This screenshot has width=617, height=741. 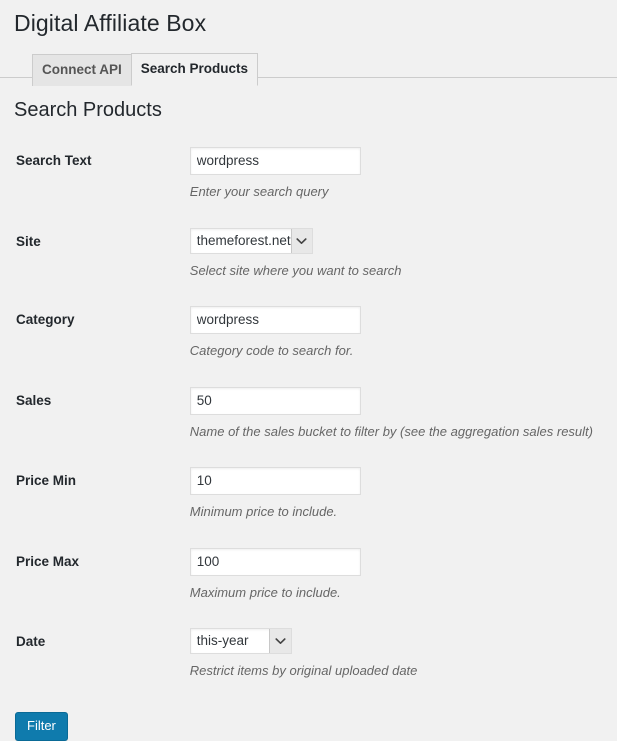 I want to click on form-row-category: Category Category code to search for., so click(x=308, y=333).